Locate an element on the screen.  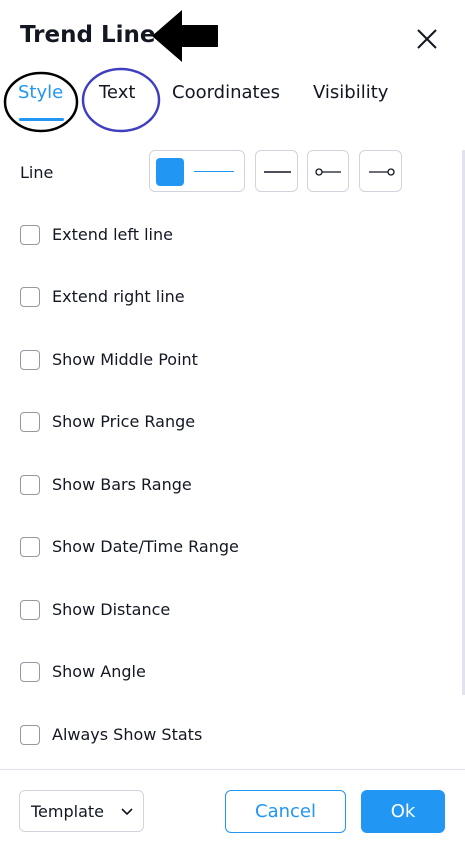
option-show-bars-range: Show Bars Range is located at coordinates (232, 487).